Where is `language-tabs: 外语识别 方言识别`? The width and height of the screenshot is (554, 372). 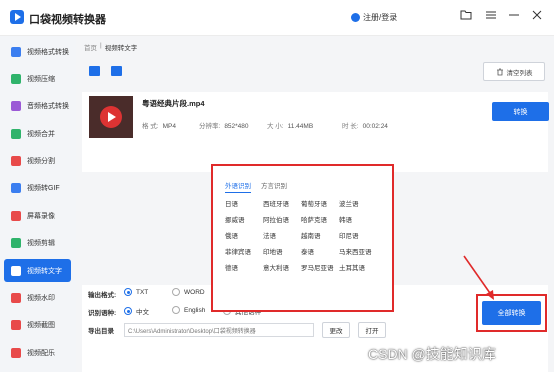 language-tabs: 外语识别 方言识别 is located at coordinates (256, 186).